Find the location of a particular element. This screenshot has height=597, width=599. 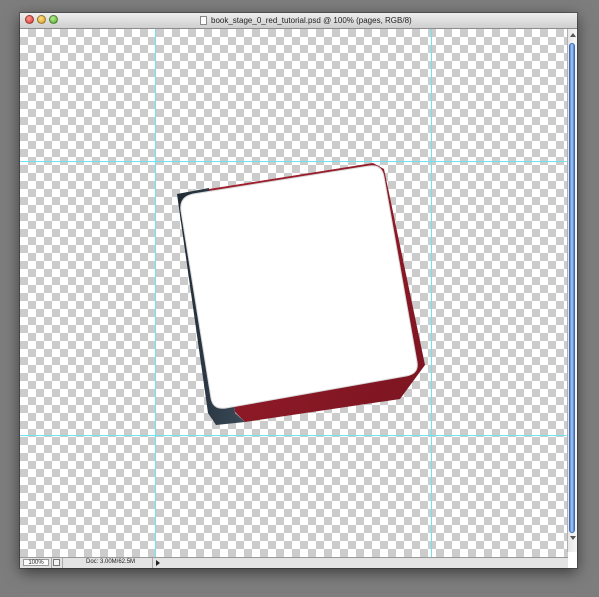

vertical-scrollbar is located at coordinates (572, 290).